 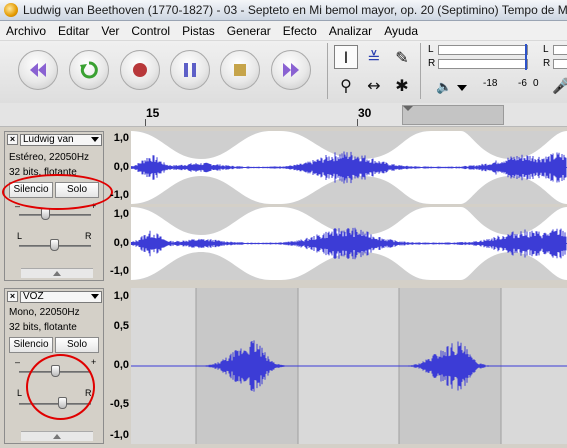 What do you see at coordinates (300, 31) in the screenshot?
I see `menu-efecto: Efecto` at bounding box center [300, 31].